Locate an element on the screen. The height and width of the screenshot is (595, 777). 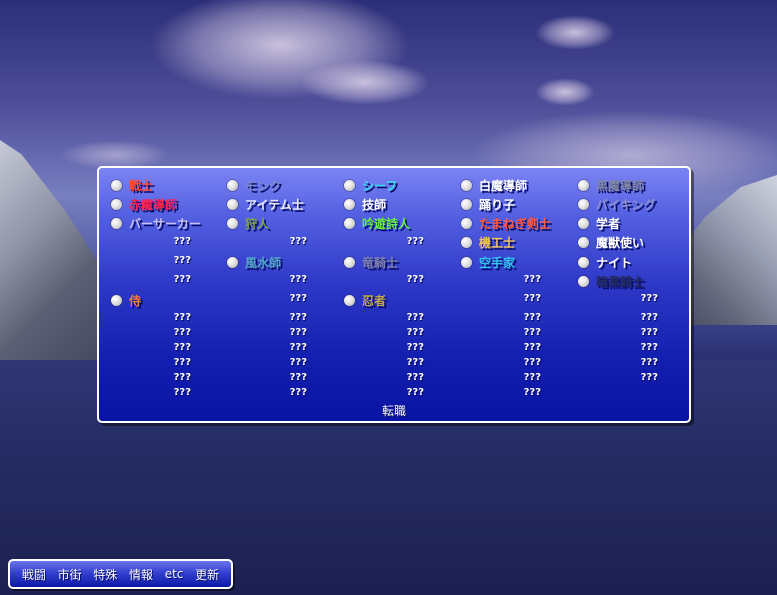
job-label: 空手家 is located at coordinates (497, 263).